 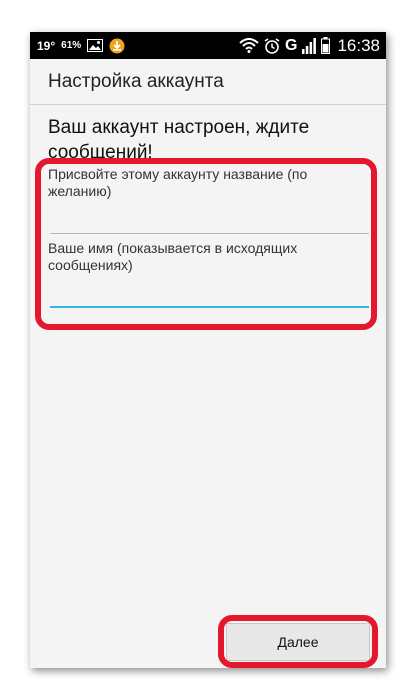 I want to click on status-bar: 19° 61% G 16:38, so click(x=208, y=45).